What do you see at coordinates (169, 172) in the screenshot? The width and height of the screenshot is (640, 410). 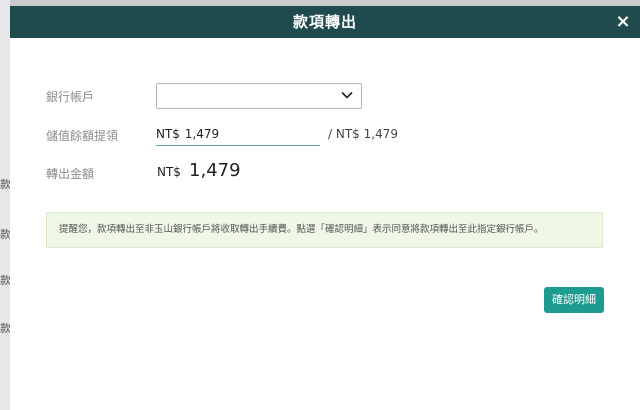 I see `transfer-currency: NT$` at bounding box center [169, 172].